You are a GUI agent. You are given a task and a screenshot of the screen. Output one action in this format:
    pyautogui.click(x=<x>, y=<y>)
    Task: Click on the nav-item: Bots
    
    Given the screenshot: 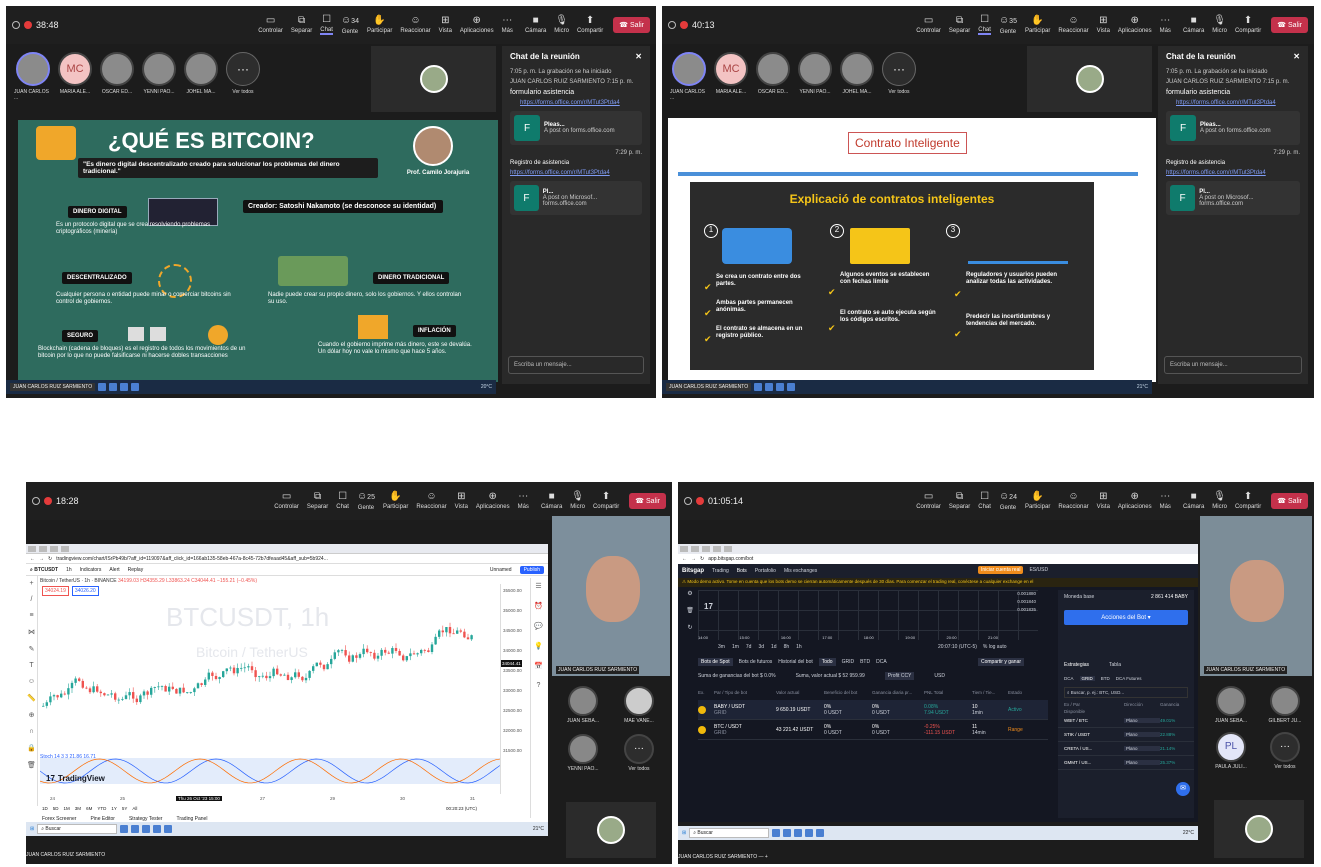 What is the action you would take?
    pyautogui.click(x=742, y=571)
    